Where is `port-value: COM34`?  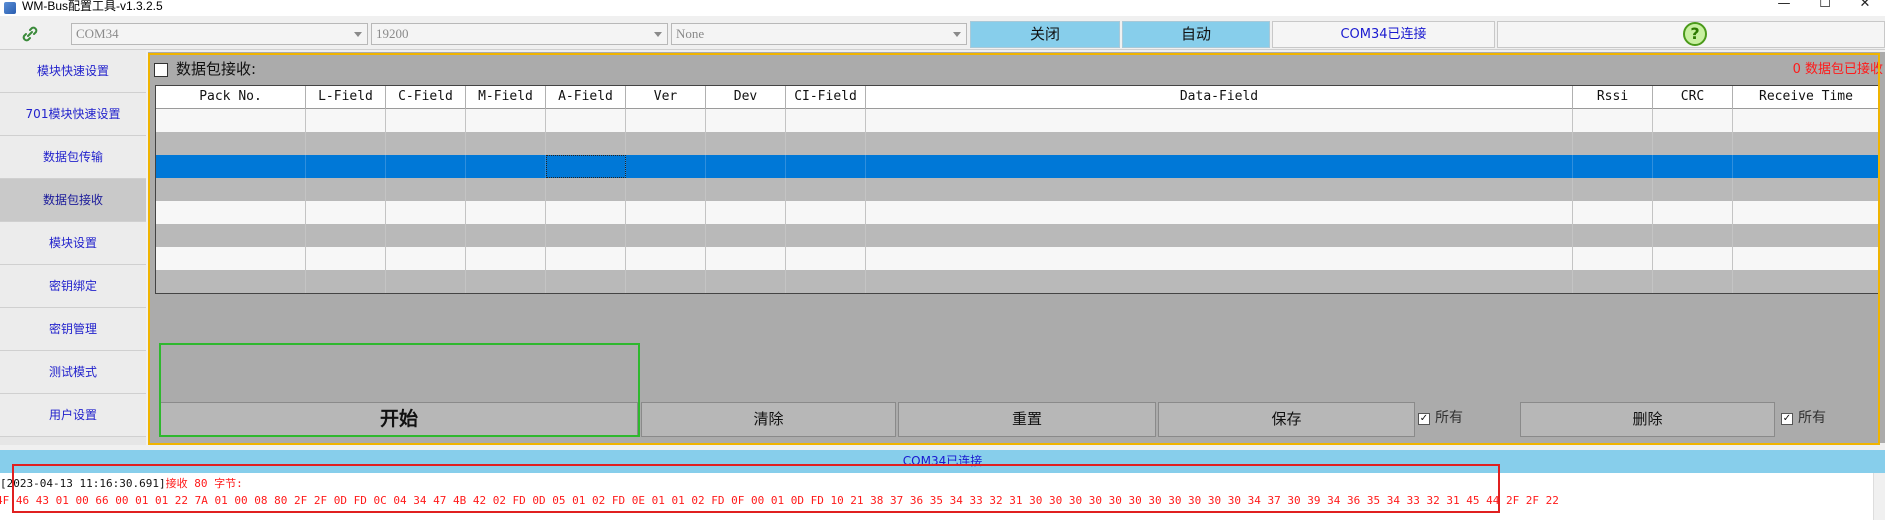
port-value: COM34 is located at coordinates (97, 33).